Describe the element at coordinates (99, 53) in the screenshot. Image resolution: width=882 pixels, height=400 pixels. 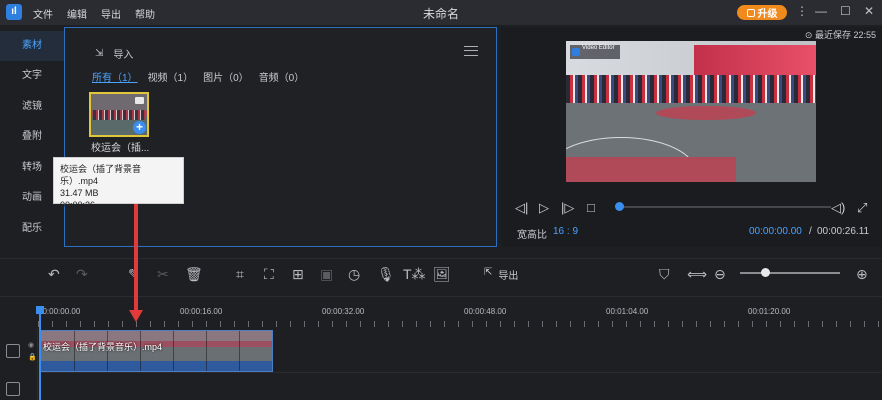
I see `import-icon: ⇲` at that location.